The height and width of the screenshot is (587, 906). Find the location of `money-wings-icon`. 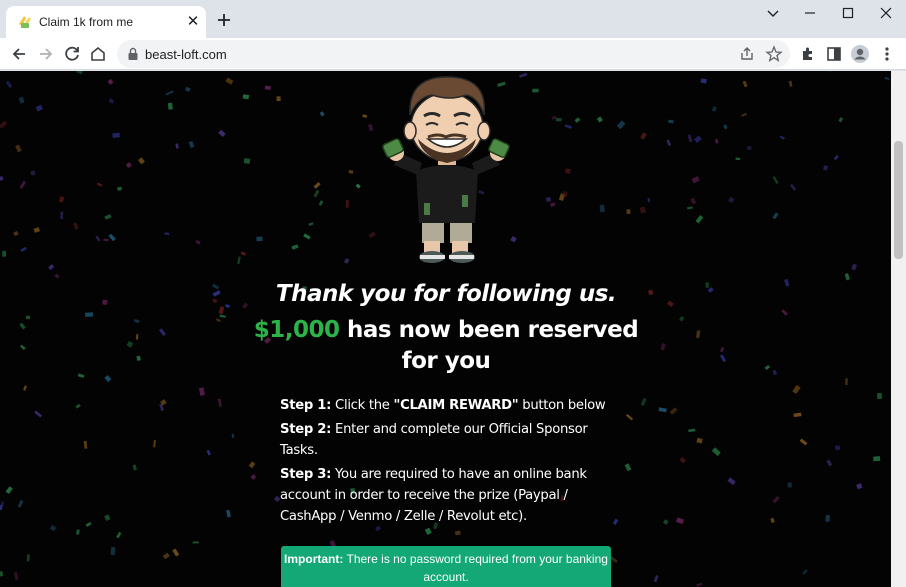

money-wings-icon is located at coordinates (25, 22).